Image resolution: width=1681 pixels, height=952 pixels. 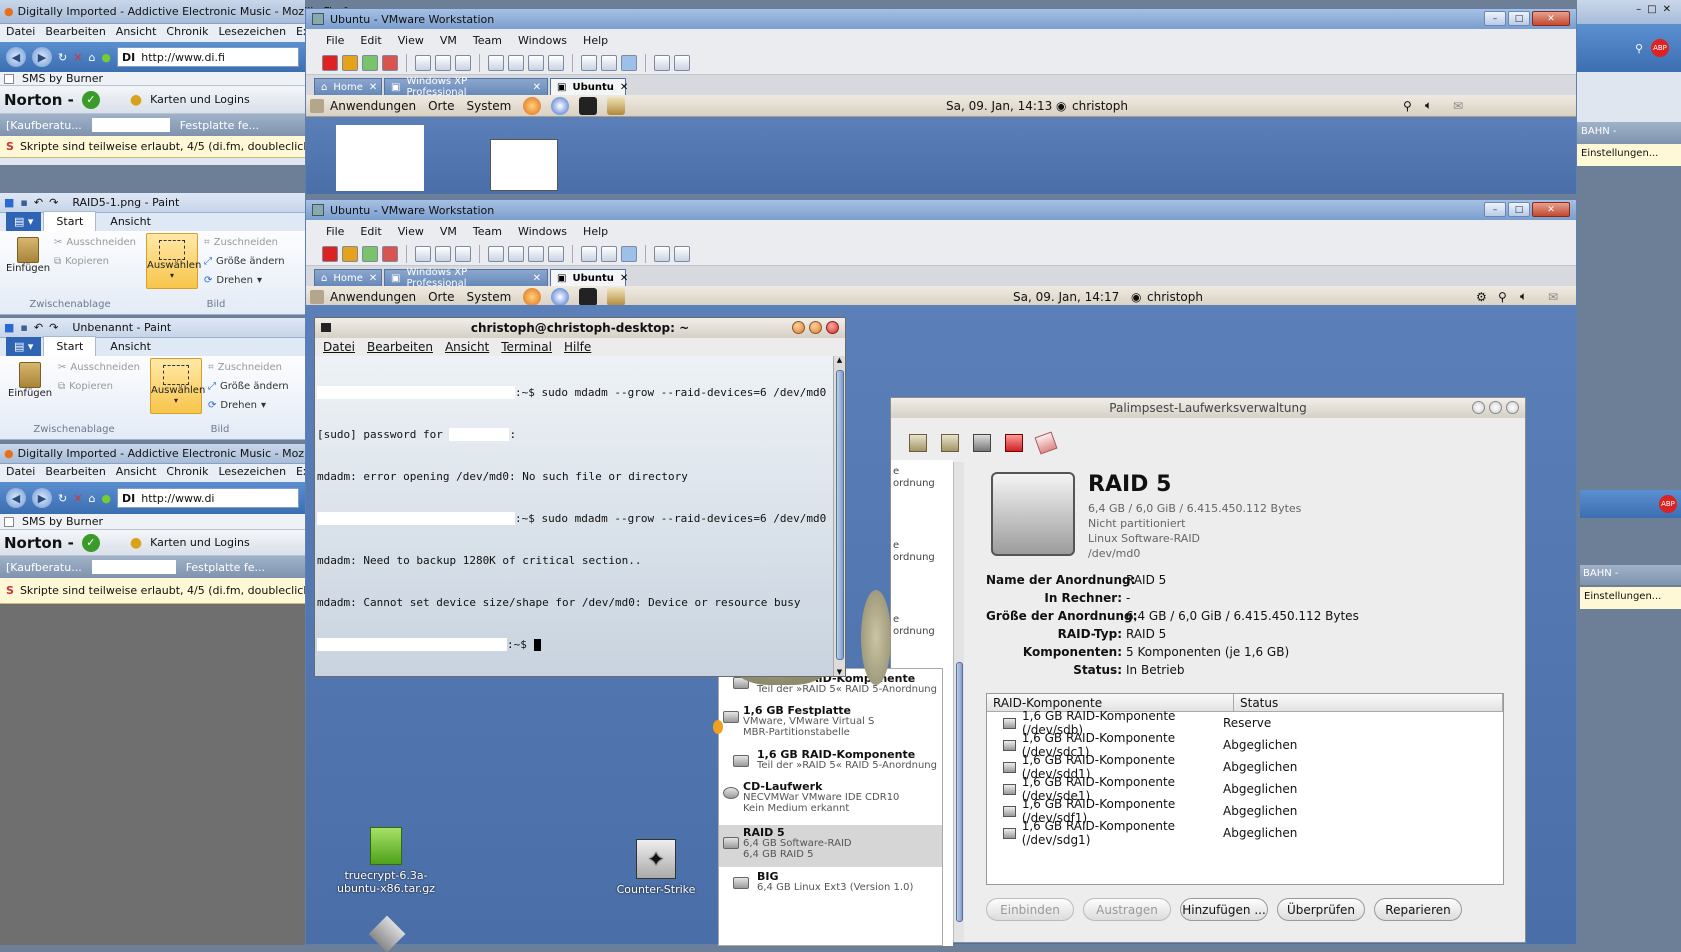 I want to click on snapshot-icon, so click(x=423, y=62).